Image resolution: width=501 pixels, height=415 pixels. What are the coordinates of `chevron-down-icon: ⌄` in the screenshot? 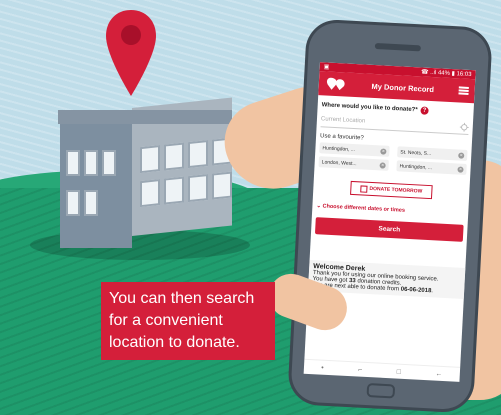 It's located at (319, 206).